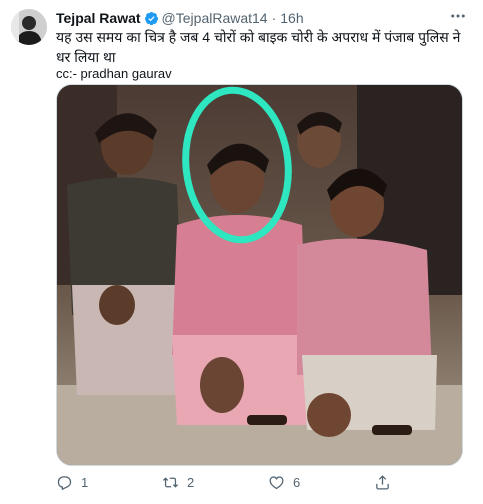  Describe the element at coordinates (297, 482) in the screenshot. I see `like-count: 6` at that location.